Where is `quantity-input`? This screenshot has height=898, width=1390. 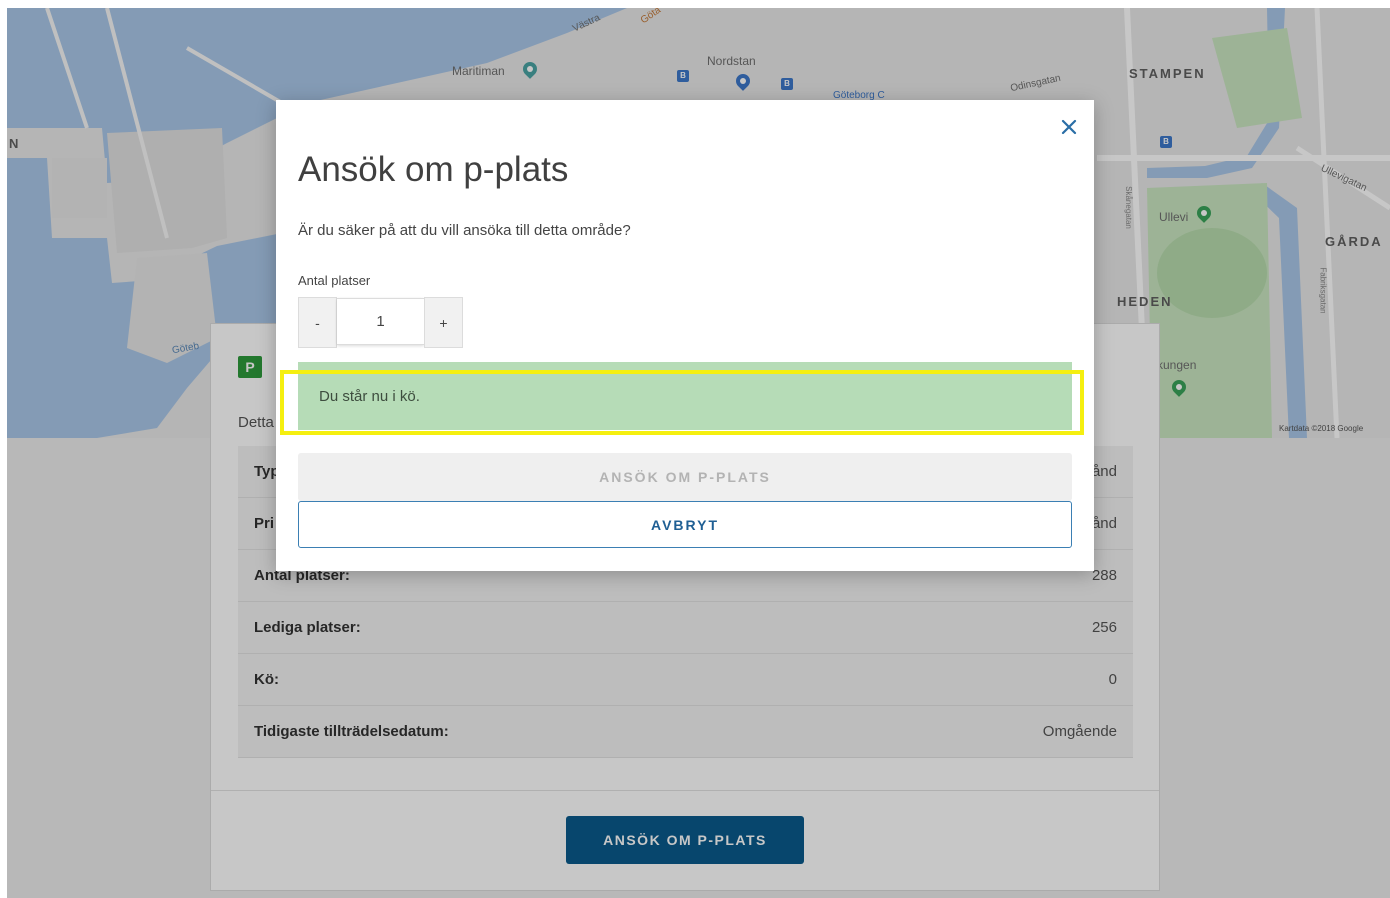 quantity-input is located at coordinates (380, 321).